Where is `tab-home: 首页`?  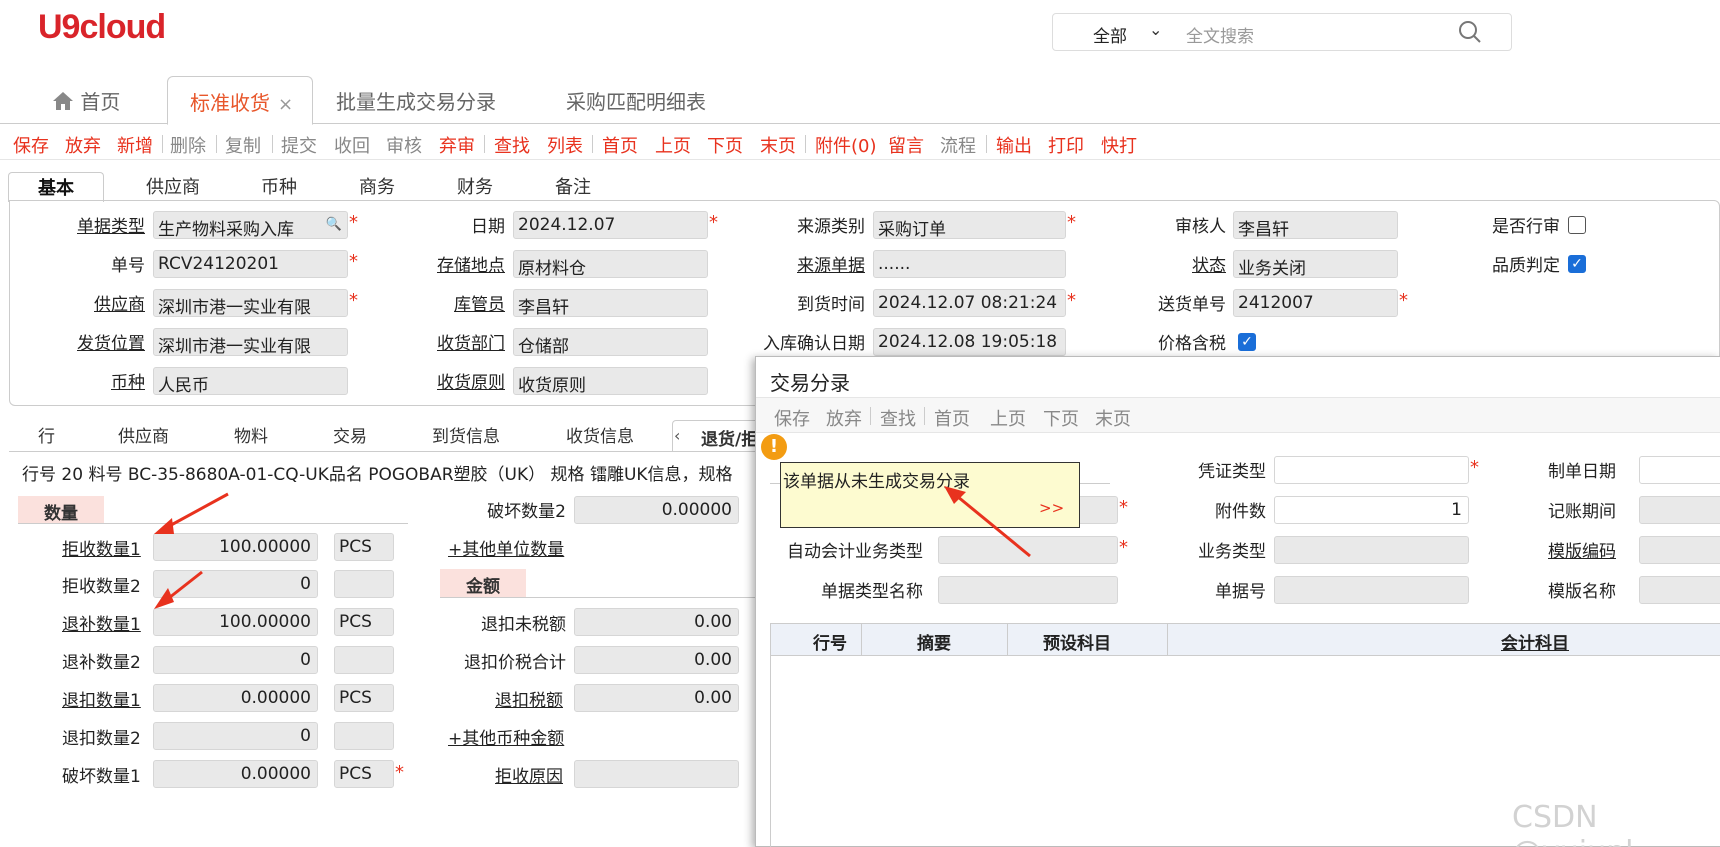 tab-home: 首页 is located at coordinates (86, 100).